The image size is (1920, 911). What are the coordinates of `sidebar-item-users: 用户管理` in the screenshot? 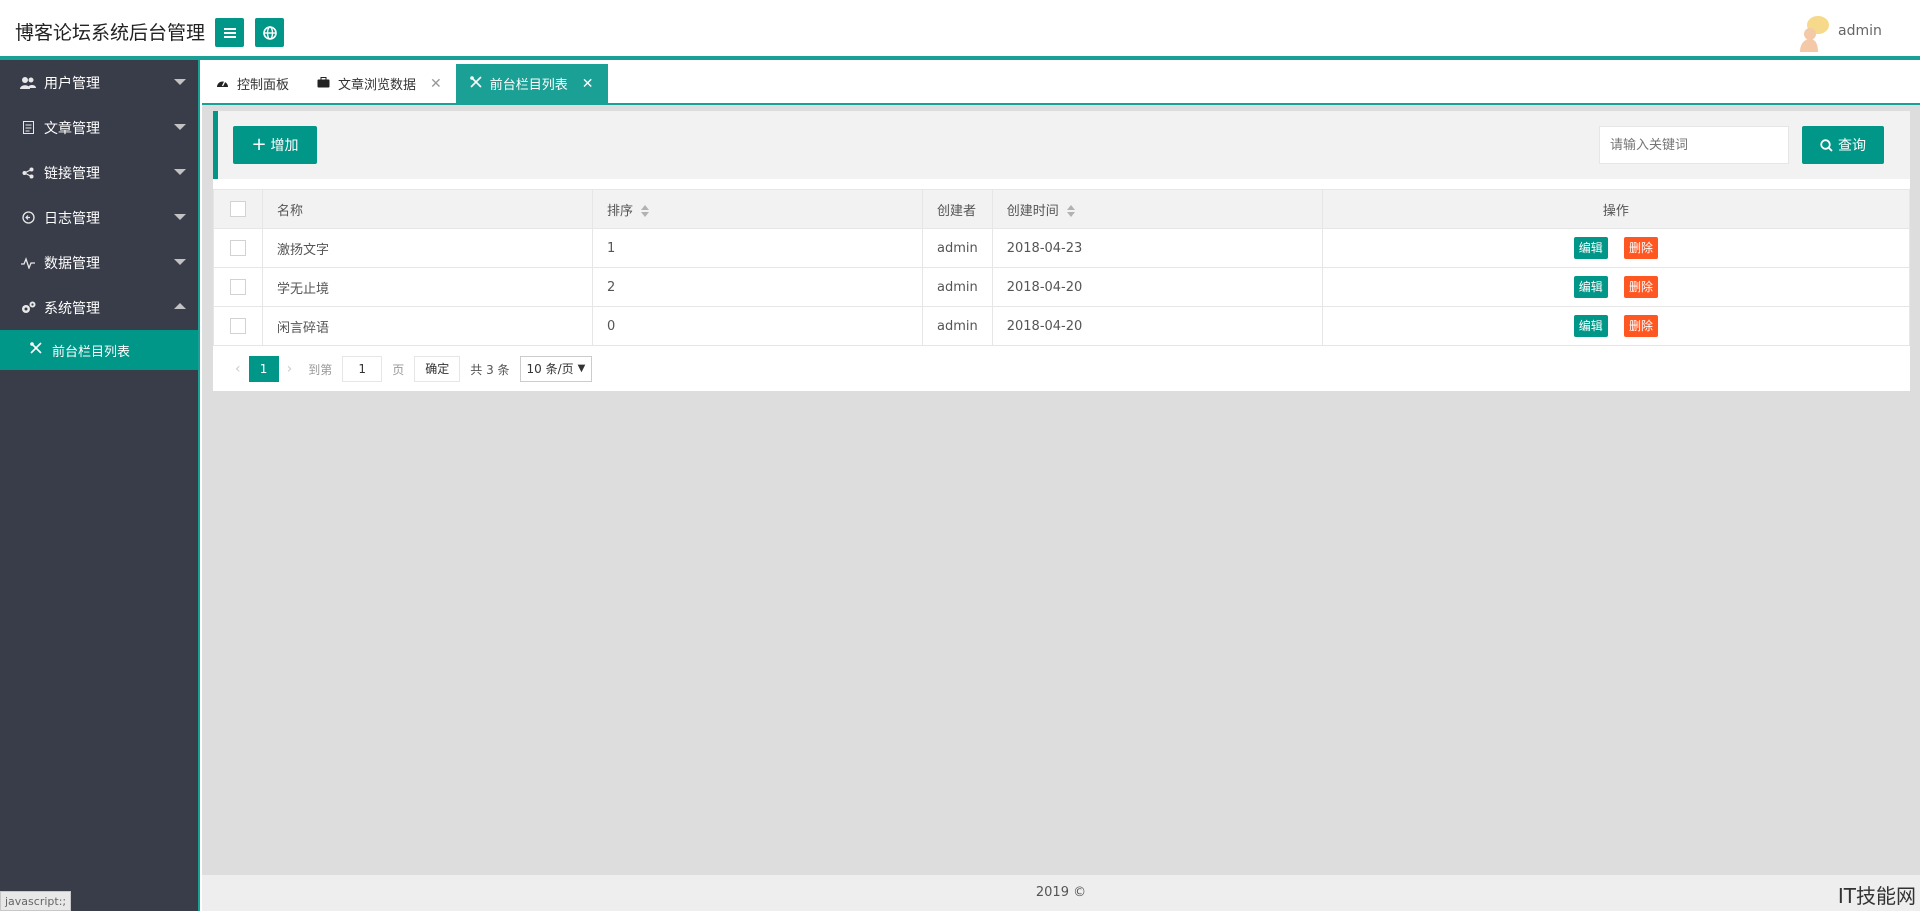 It's located at (99, 82).